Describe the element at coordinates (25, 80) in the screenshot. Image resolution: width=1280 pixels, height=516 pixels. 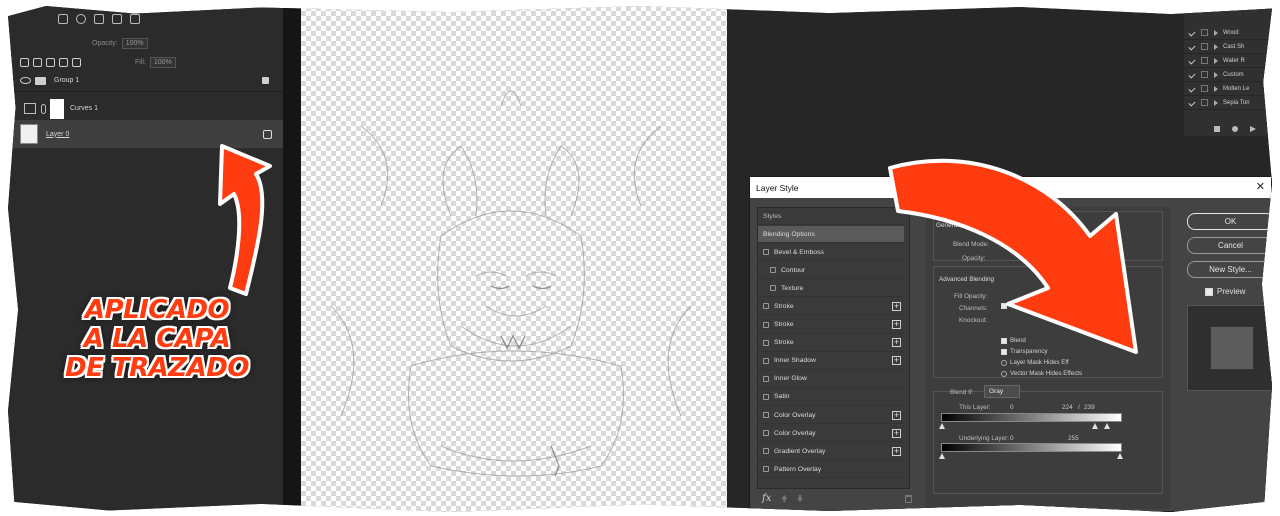
I see `visibility-eye-icon` at that location.